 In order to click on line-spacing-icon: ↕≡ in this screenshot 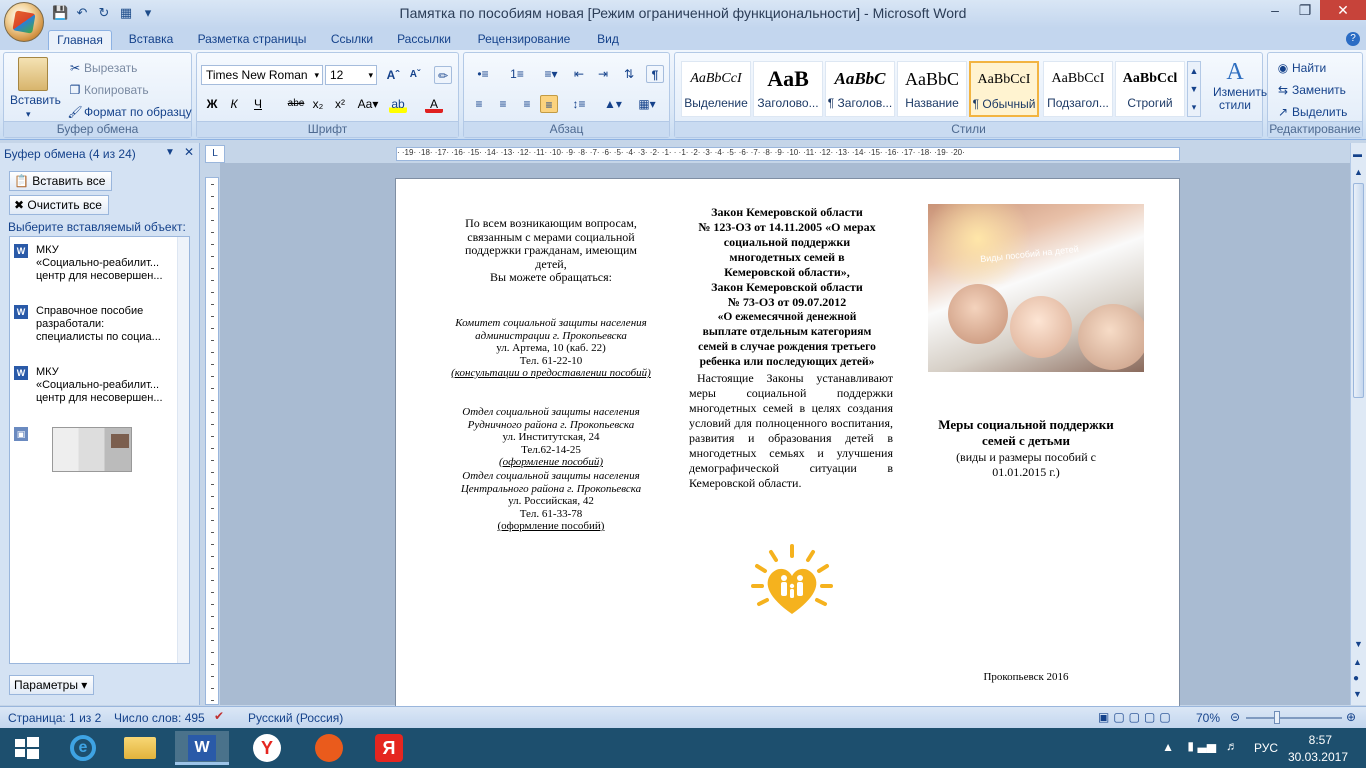, I will do `click(579, 104)`.